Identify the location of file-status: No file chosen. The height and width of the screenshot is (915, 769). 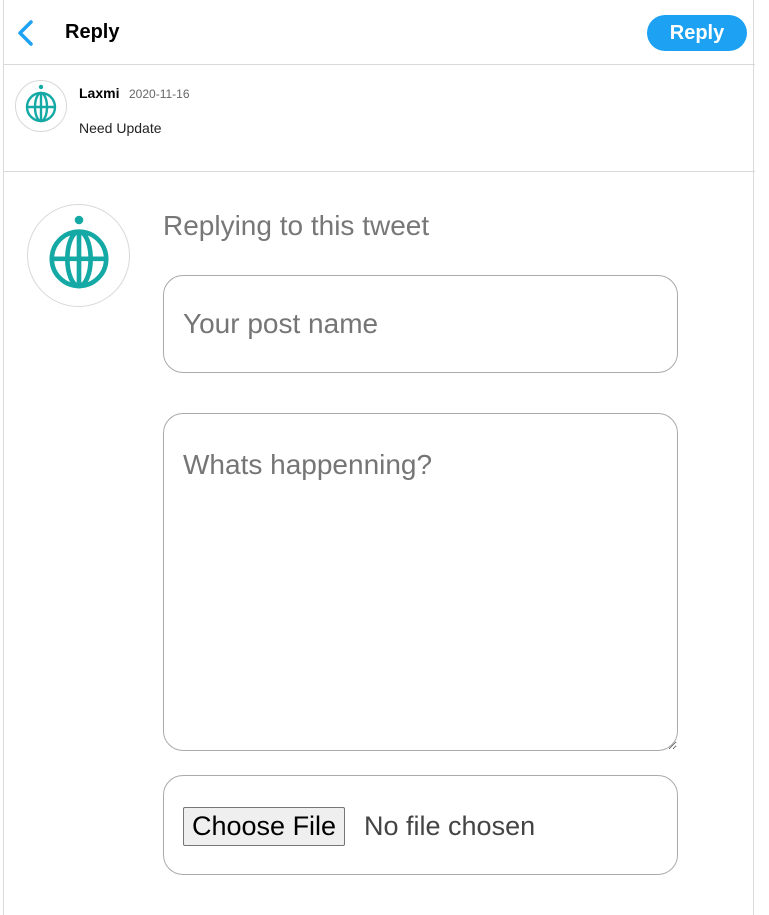
(450, 826).